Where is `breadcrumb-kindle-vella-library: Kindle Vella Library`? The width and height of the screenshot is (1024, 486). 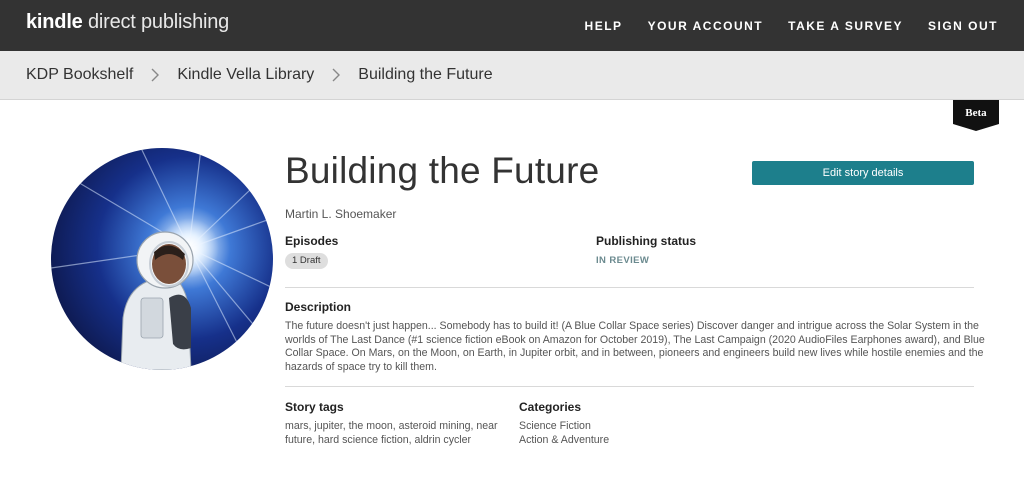 breadcrumb-kindle-vella-library: Kindle Vella Library is located at coordinates (245, 75).